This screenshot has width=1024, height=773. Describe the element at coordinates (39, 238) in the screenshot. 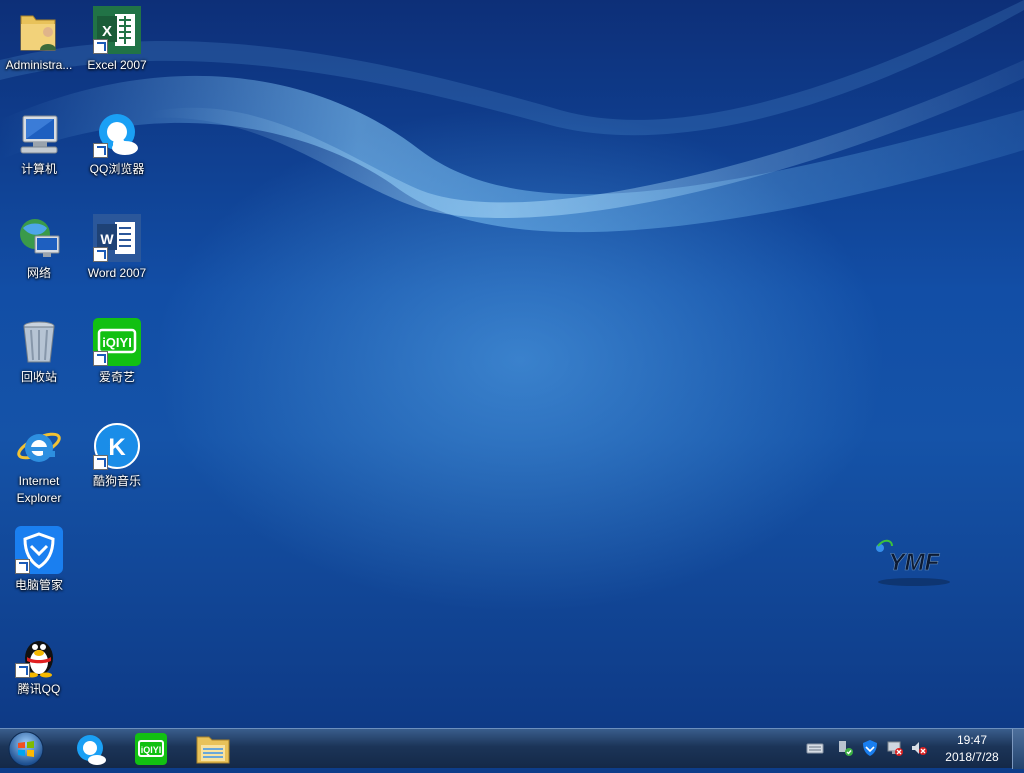

I see `network-globe-icon` at that location.